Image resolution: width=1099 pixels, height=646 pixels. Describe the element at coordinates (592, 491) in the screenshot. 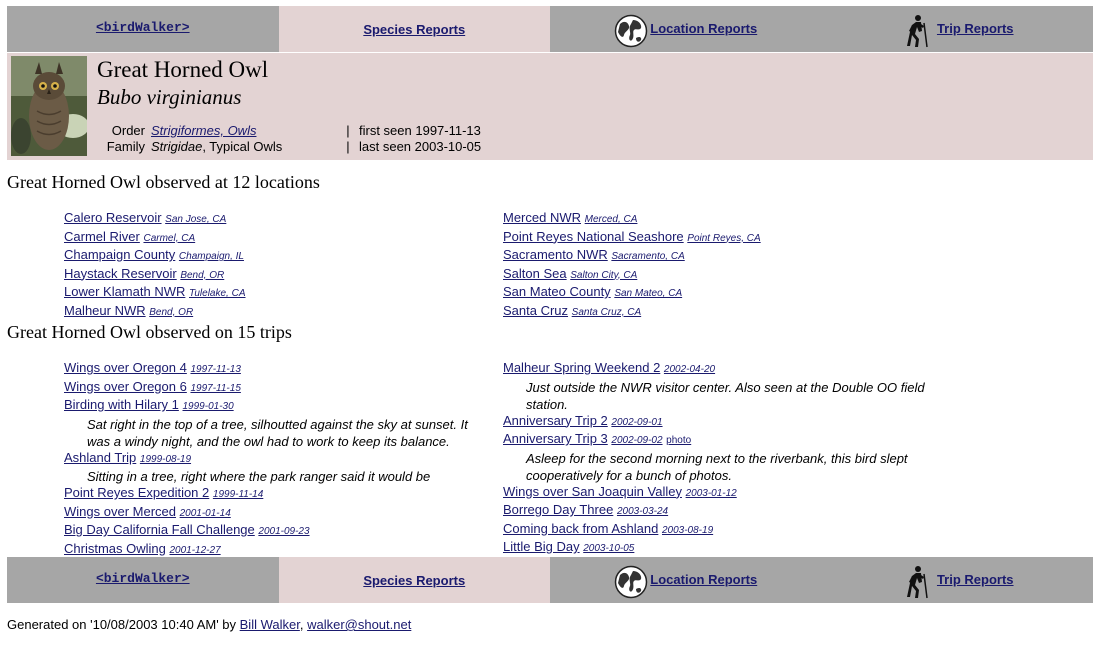

I see `trip-link: Wings over San Joaquin Valley` at that location.